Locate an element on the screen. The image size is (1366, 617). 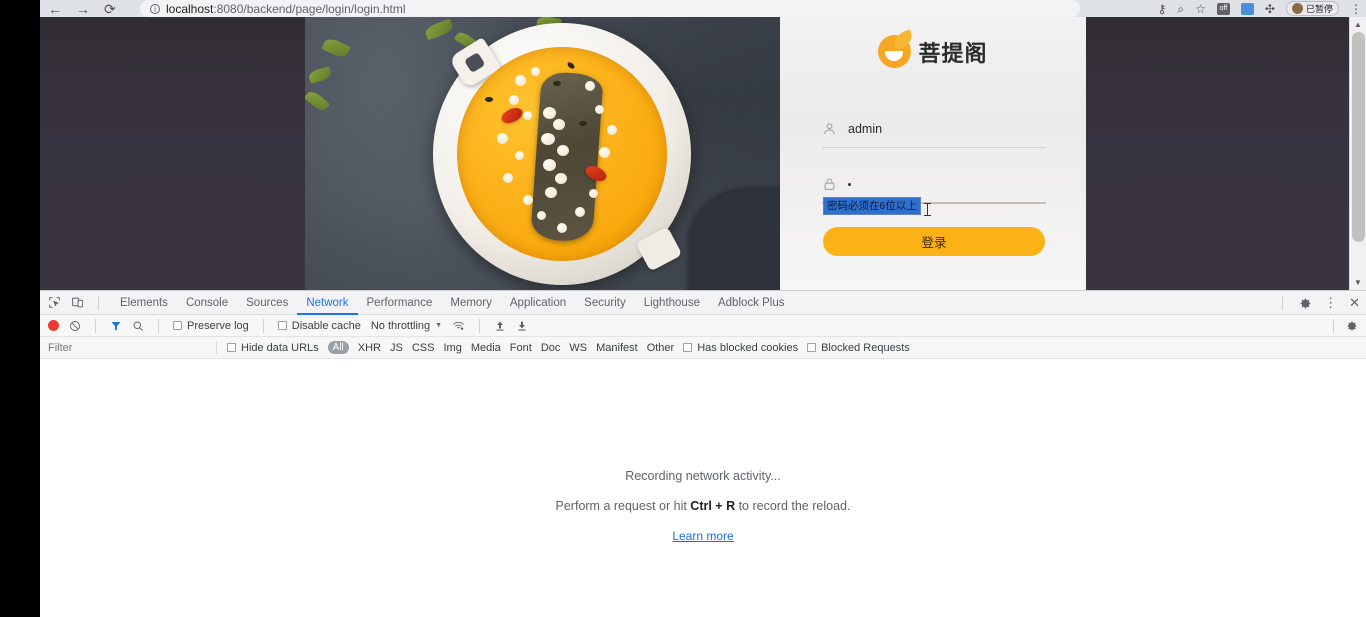
filter-type-all: All is located at coordinates (338, 347).